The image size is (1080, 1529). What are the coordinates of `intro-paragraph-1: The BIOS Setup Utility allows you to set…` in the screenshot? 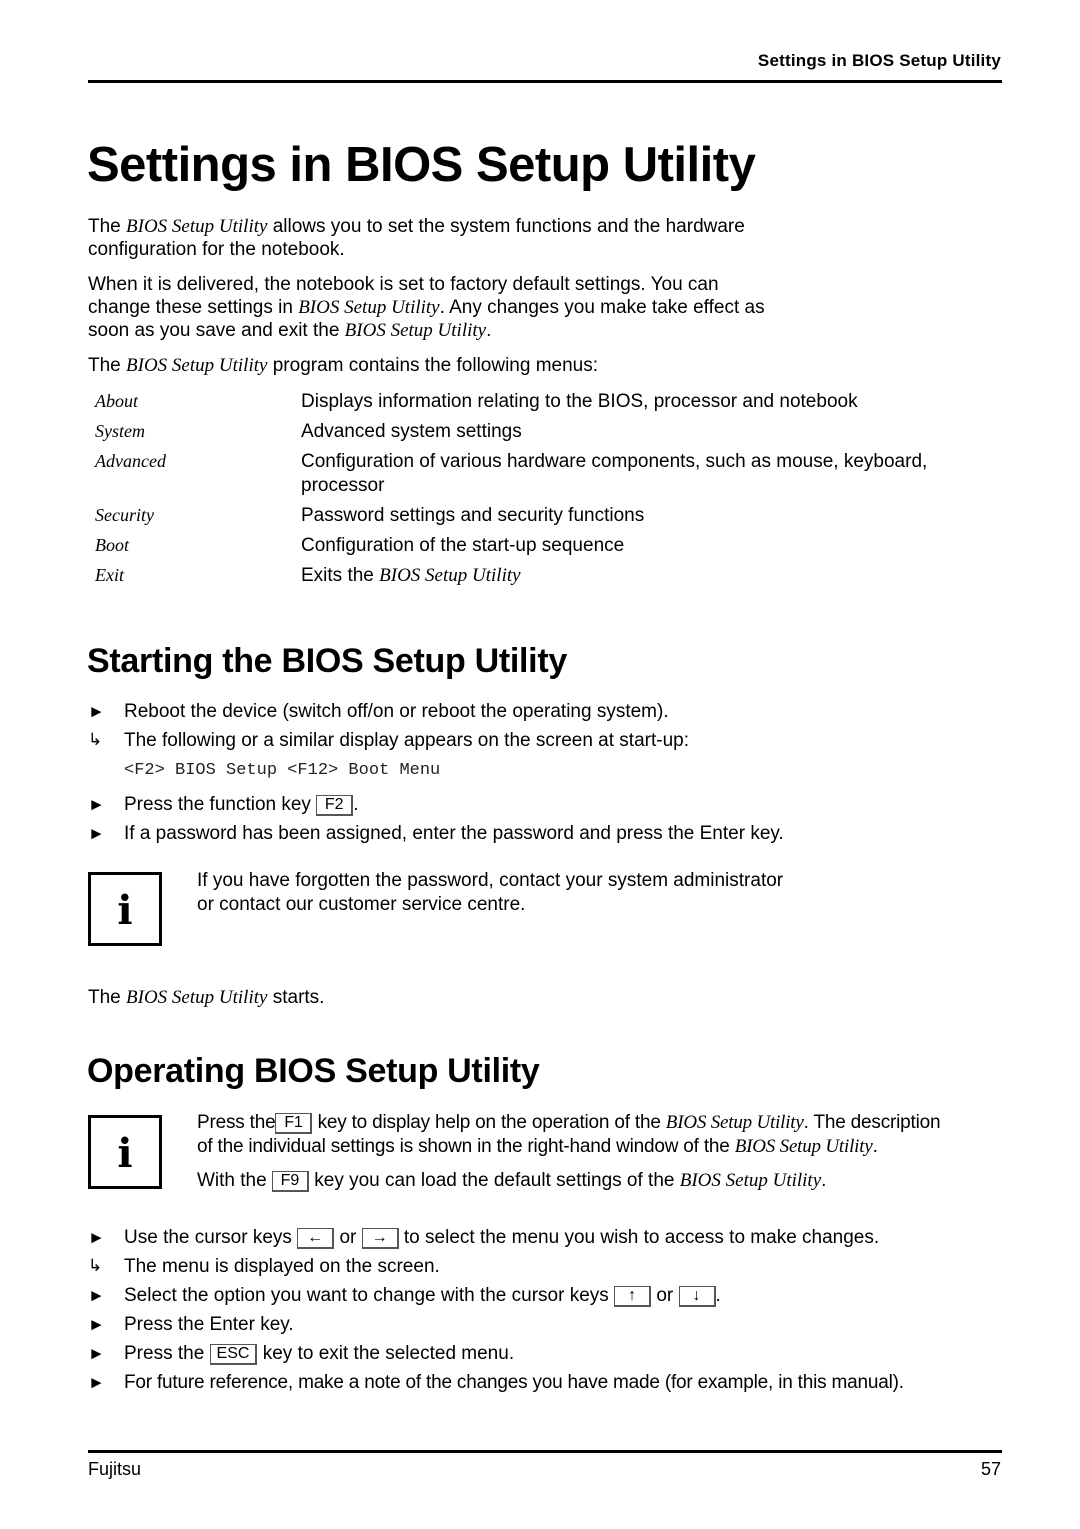 It's located at (488, 238).